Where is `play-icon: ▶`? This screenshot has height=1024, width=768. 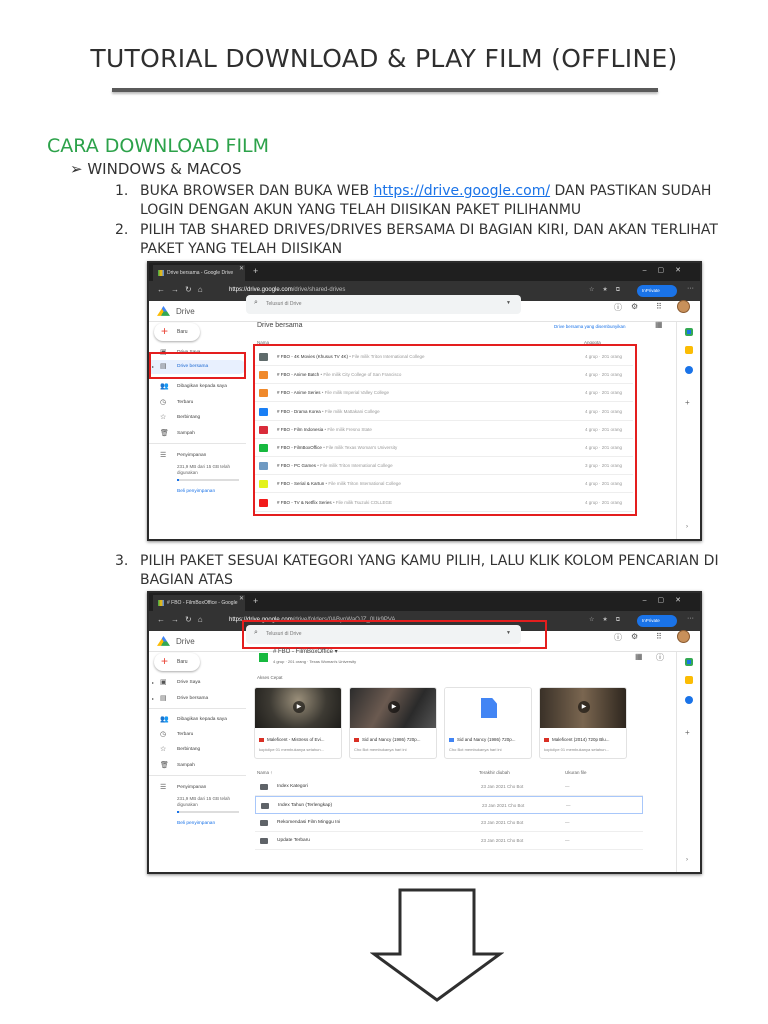 play-icon: ▶ is located at coordinates (394, 707).